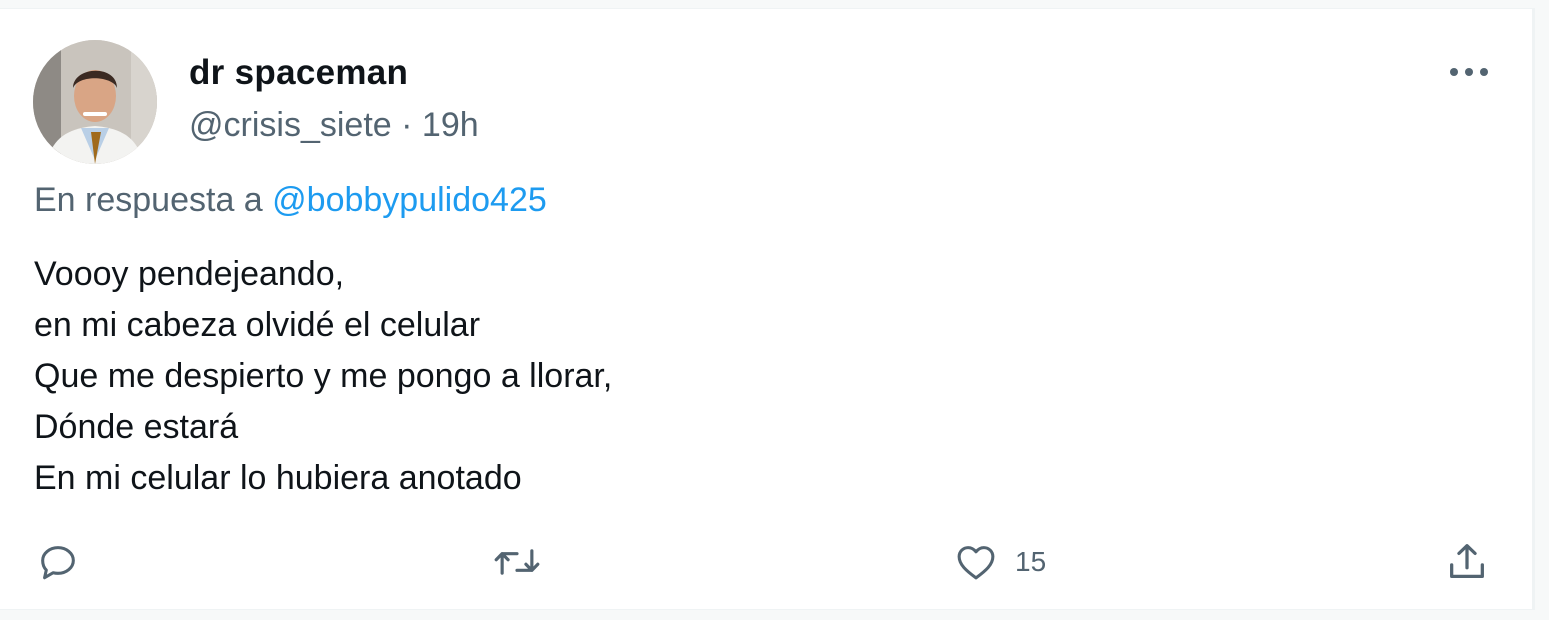 This screenshot has width=1549, height=620. I want to click on tweet-meta: @crisis_siete · 19h, so click(334, 125).